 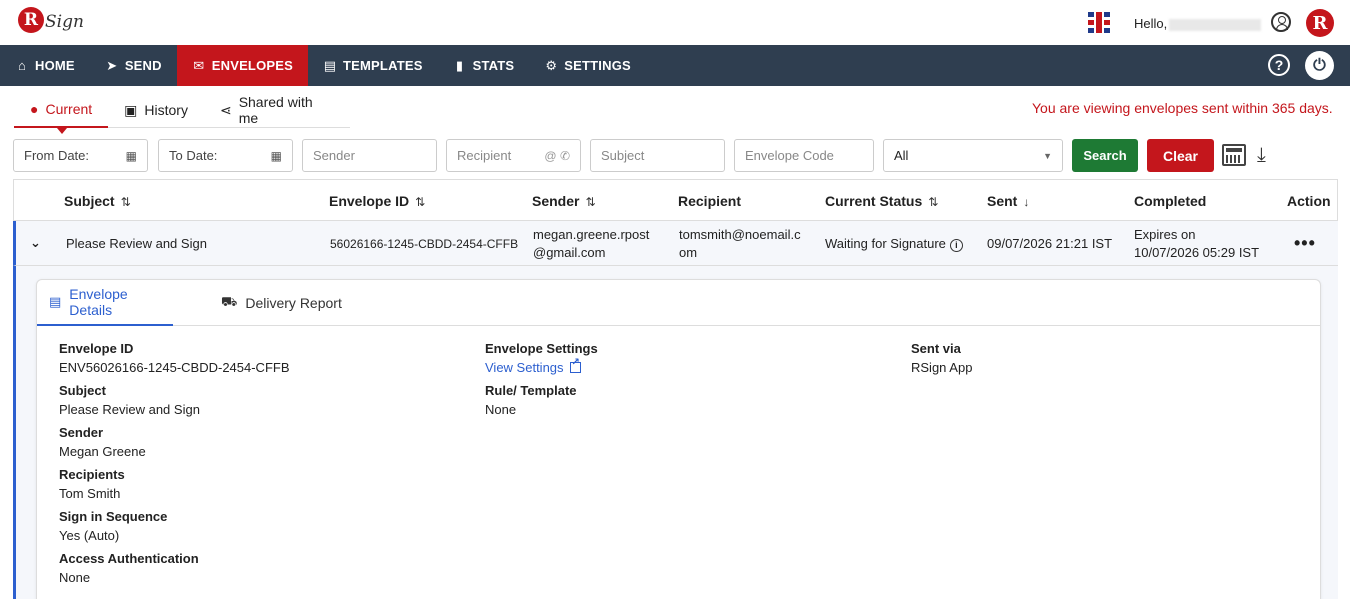 What do you see at coordinates (569, 252) in the screenshot?
I see `row-sender-line2: @gmail.com` at bounding box center [569, 252].